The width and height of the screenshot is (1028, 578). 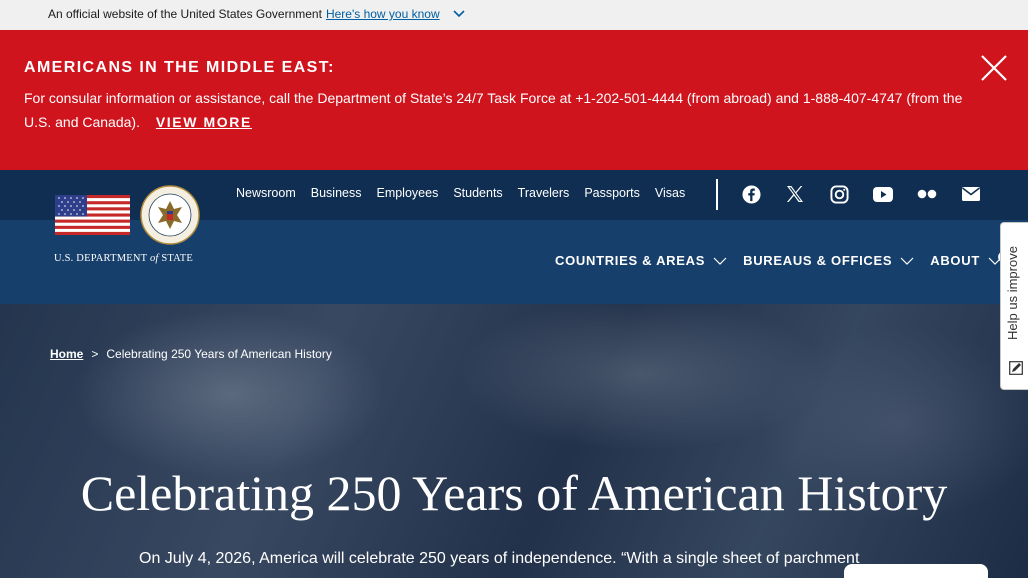 What do you see at coordinates (955, 260) in the screenshot?
I see `nav-about-label: ABOUT` at bounding box center [955, 260].